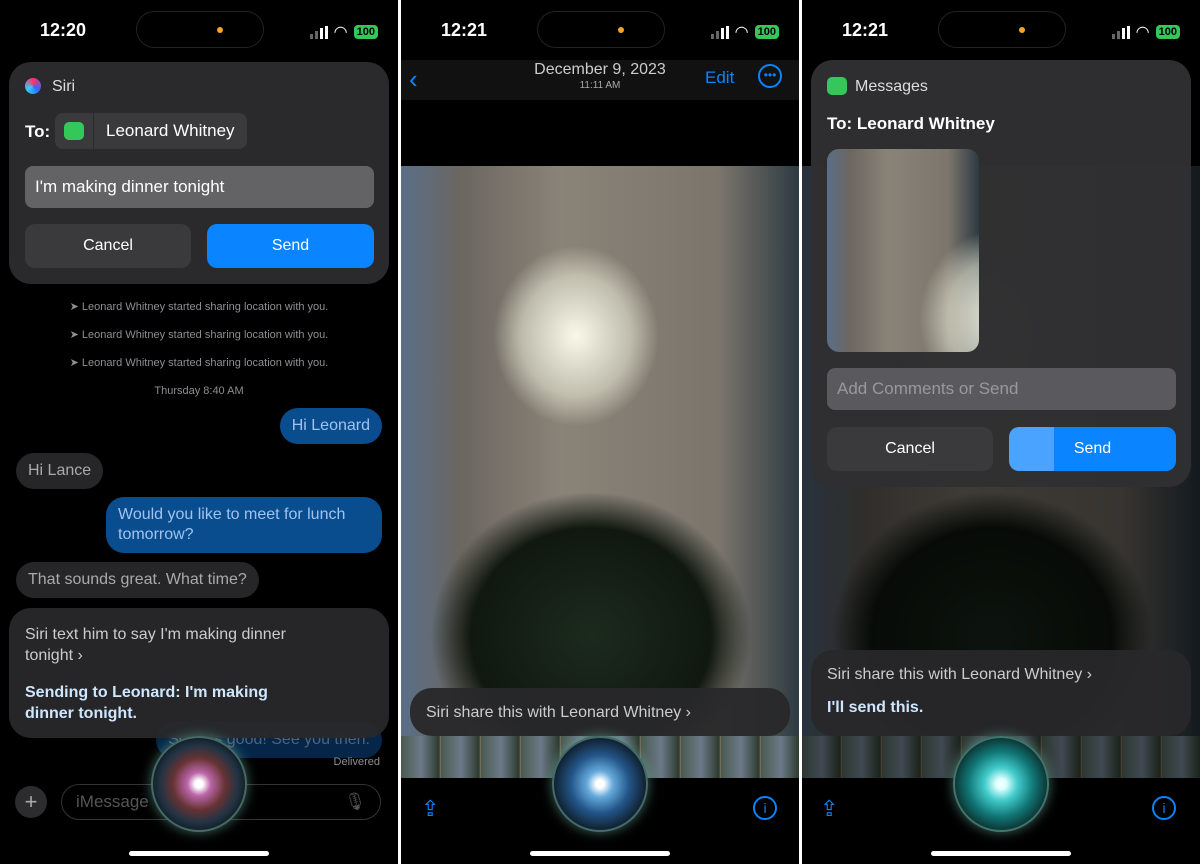  Describe the element at coordinates (356, 762) in the screenshot. I see `delivered-status: Delivered` at that location.